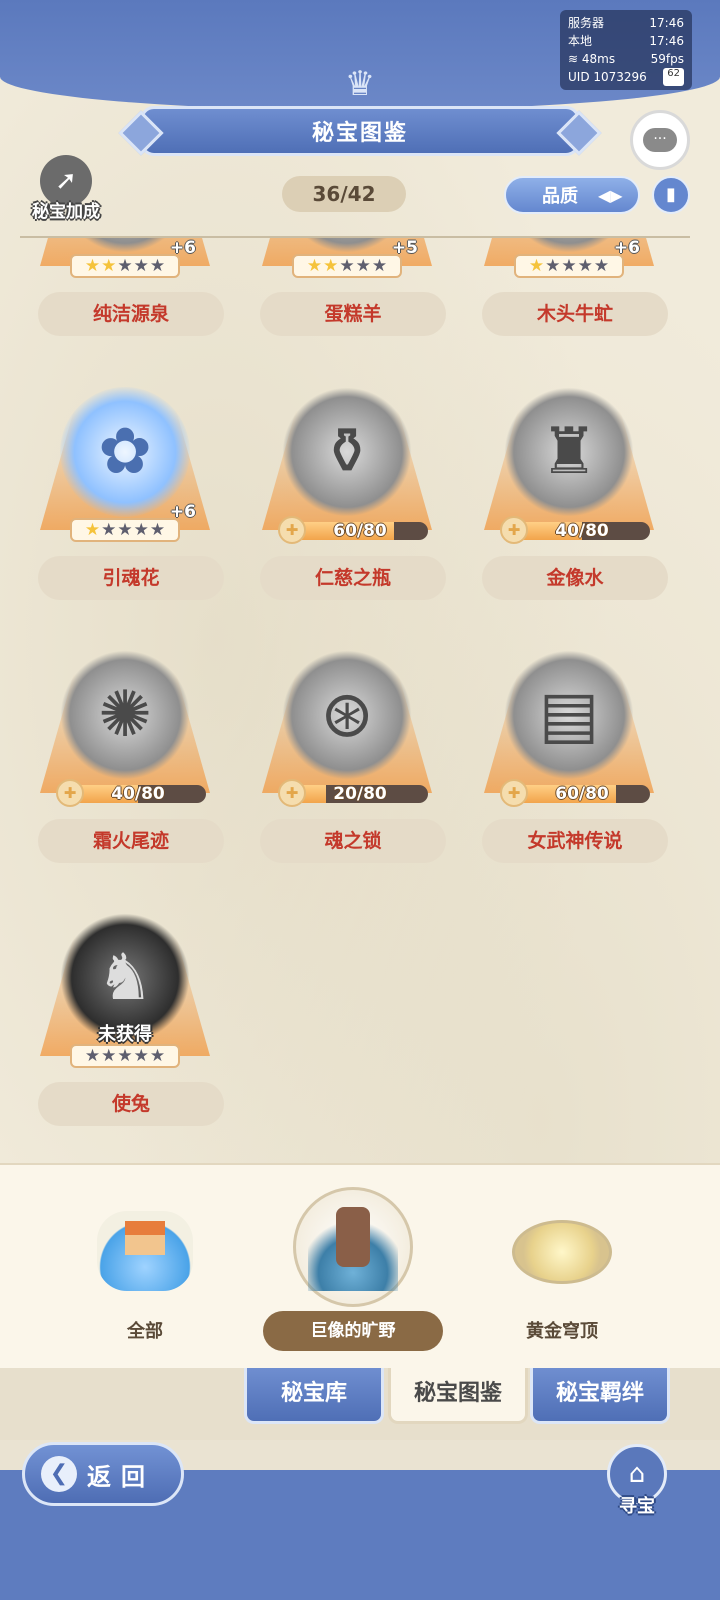  What do you see at coordinates (572, 195) in the screenshot?
I see `sort-quality-button: 品质 ◀▶` at bounding box center [572, 195].